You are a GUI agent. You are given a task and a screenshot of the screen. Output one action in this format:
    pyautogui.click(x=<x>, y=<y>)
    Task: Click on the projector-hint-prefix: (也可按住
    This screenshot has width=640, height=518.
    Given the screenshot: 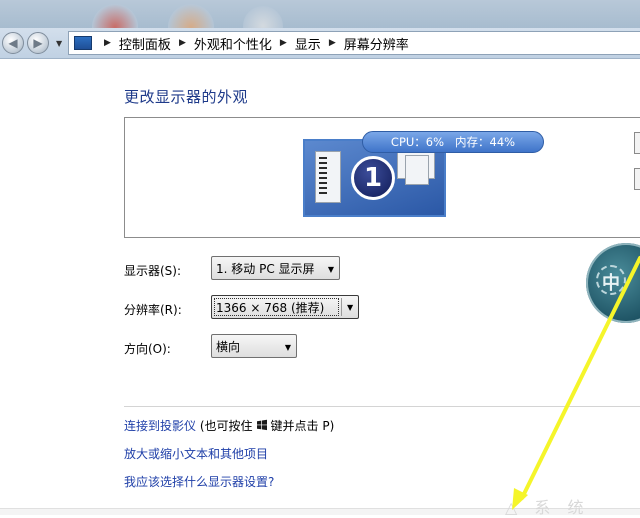 What is the action you would take?
    pyautogui.click(x=226, y=426)
    